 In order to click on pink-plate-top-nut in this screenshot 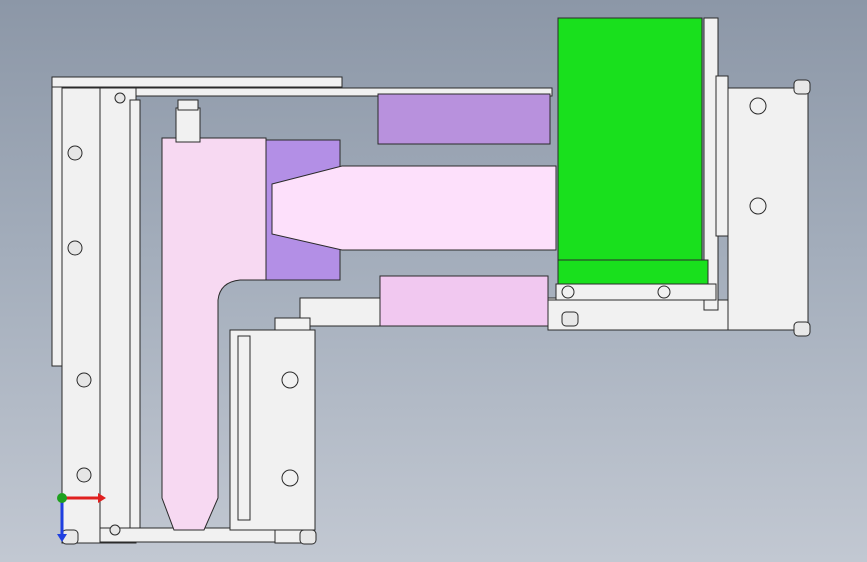, I will do `click(188, 105)`.